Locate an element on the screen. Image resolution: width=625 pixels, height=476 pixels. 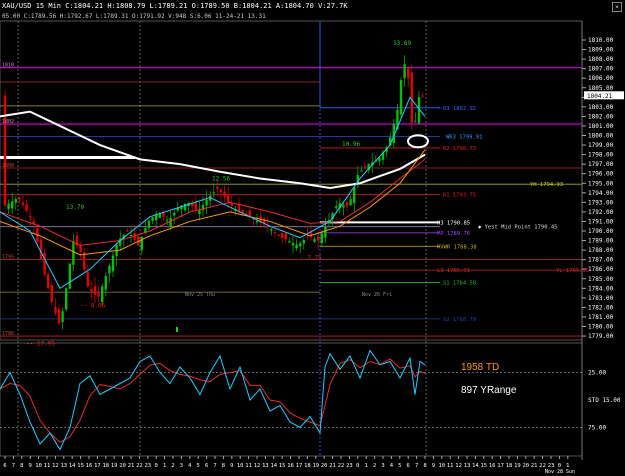
stoch-axis-25: 25.00 is located at coordinates (597, 373).